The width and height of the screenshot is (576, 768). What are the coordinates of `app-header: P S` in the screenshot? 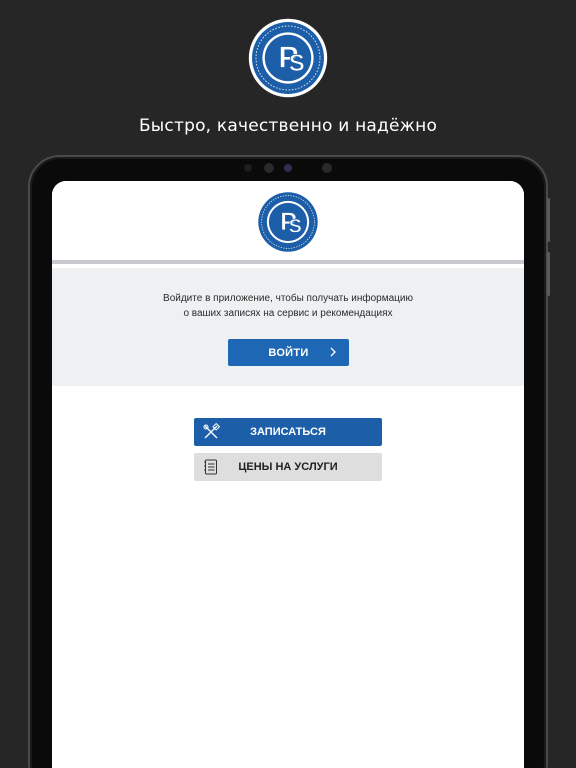 It's located at (288, 222).